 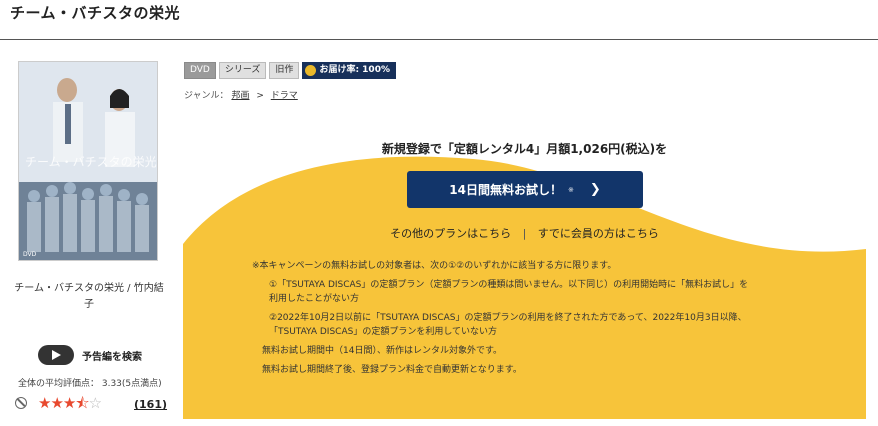 What do you see at coordinates (90, 384) in the screenshot?
I see `average-rating-text: 全体の平均評価点： 3.33(5点満点)` at bounding box center [90, 384].